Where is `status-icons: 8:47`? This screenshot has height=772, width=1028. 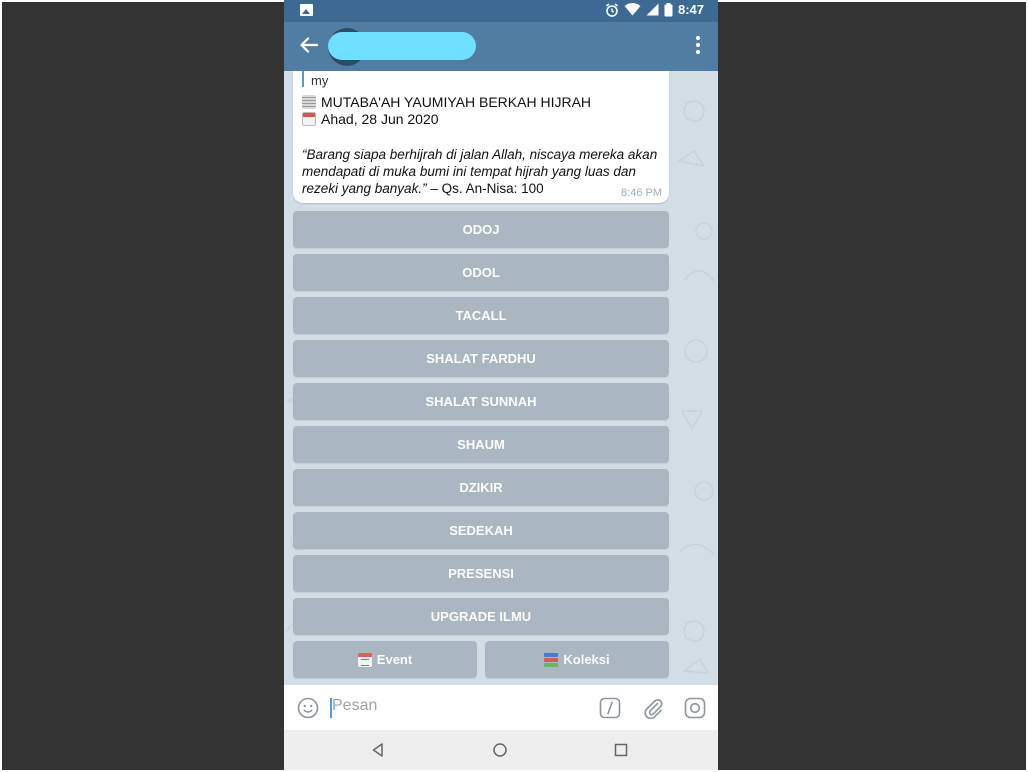 status-icons: 8:47 is located at coordinates (654, 9).